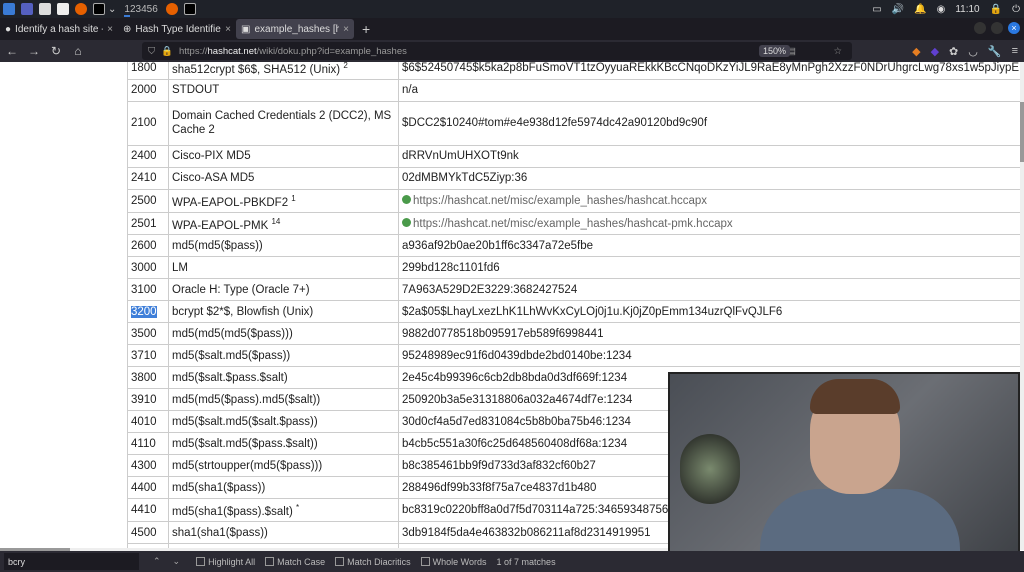  I want to click on match-diacritics-checkbox: Match Diacritics, so click(373, 562).